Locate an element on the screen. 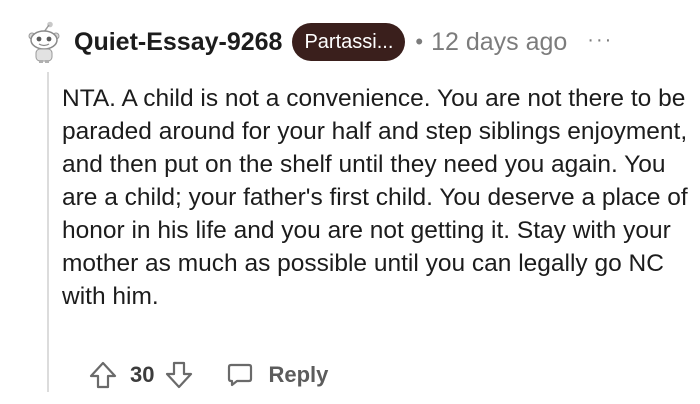 The height and width of the screenshot is (404, 700). ellipsis-icon: ··· is located at coordinates (600, 40).